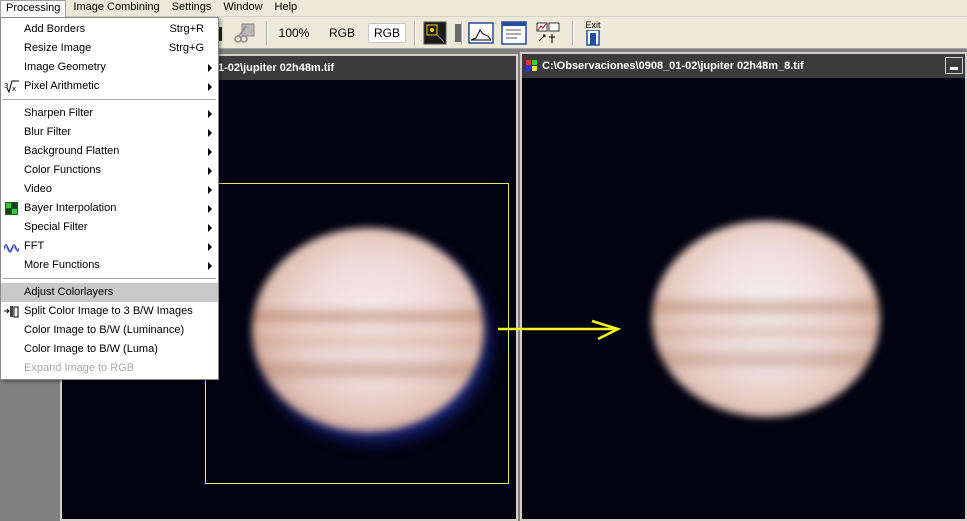  Describe the element at coordinates (109, 189) in the screenshot. I see `menu-item-video: Video` at that location.